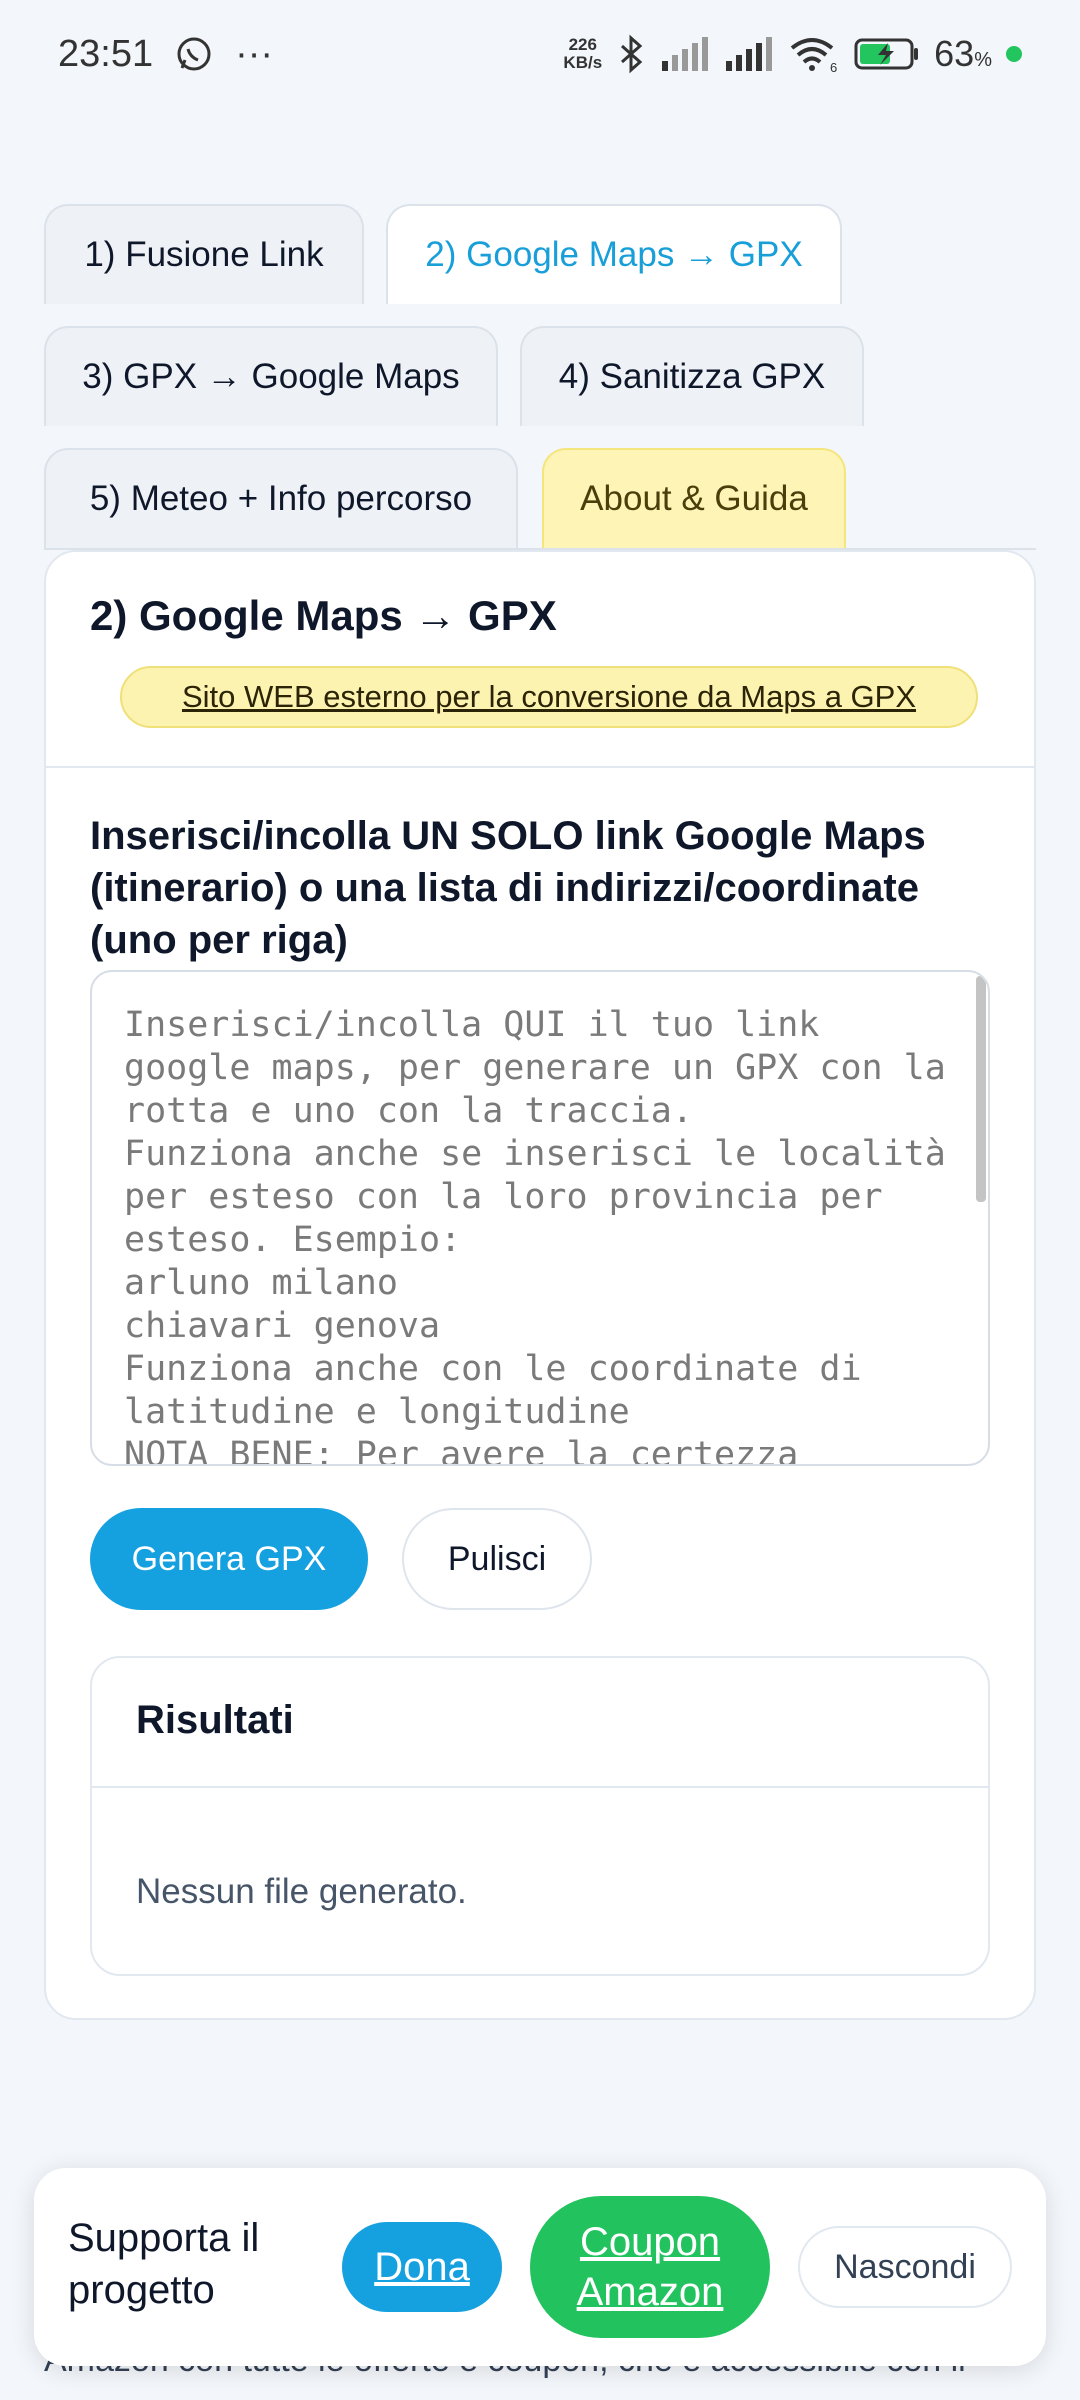  Describe the element at coordinates (194, 54) in the screenshot. I see `whatsapp-icon` at that location.